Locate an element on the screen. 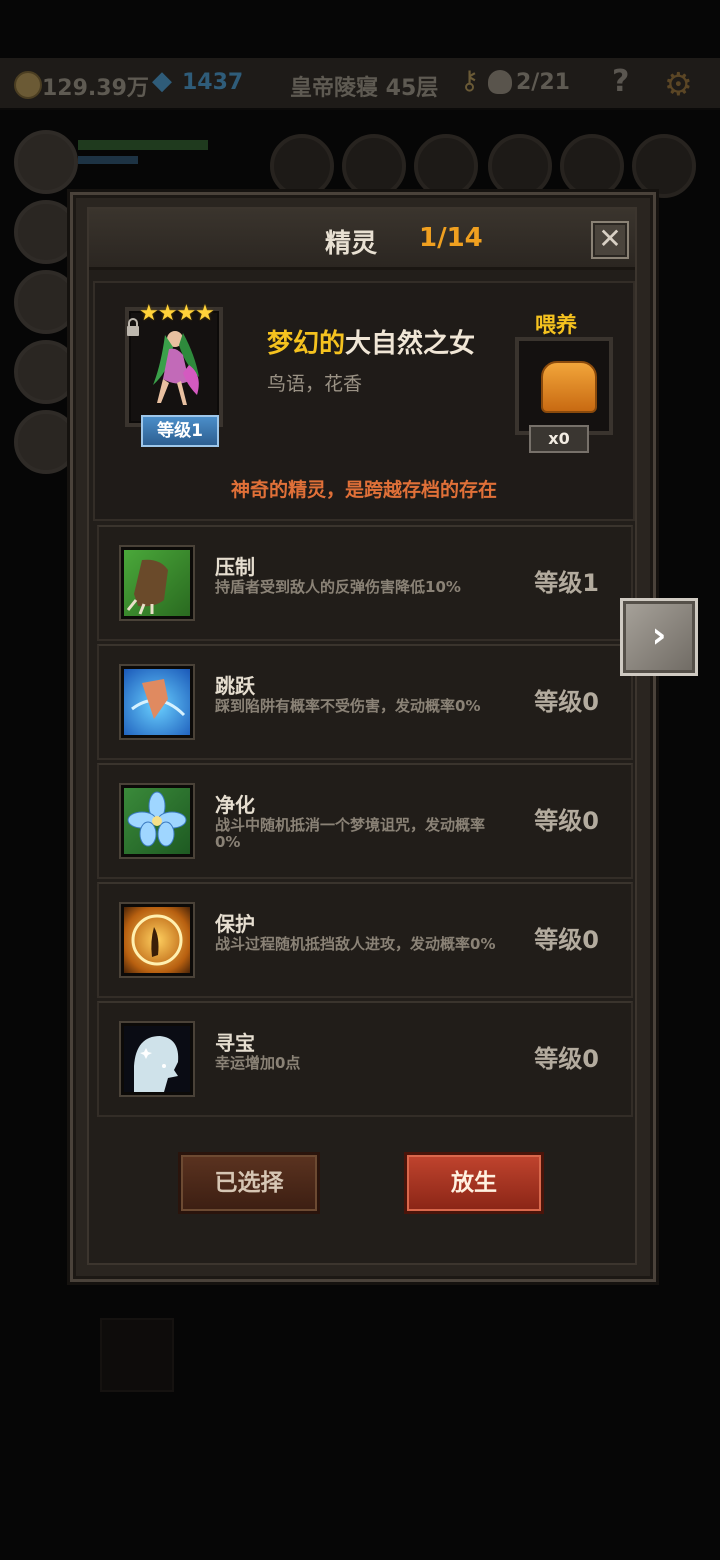  skill-name: 净化 is located at coordinates (235, 805).